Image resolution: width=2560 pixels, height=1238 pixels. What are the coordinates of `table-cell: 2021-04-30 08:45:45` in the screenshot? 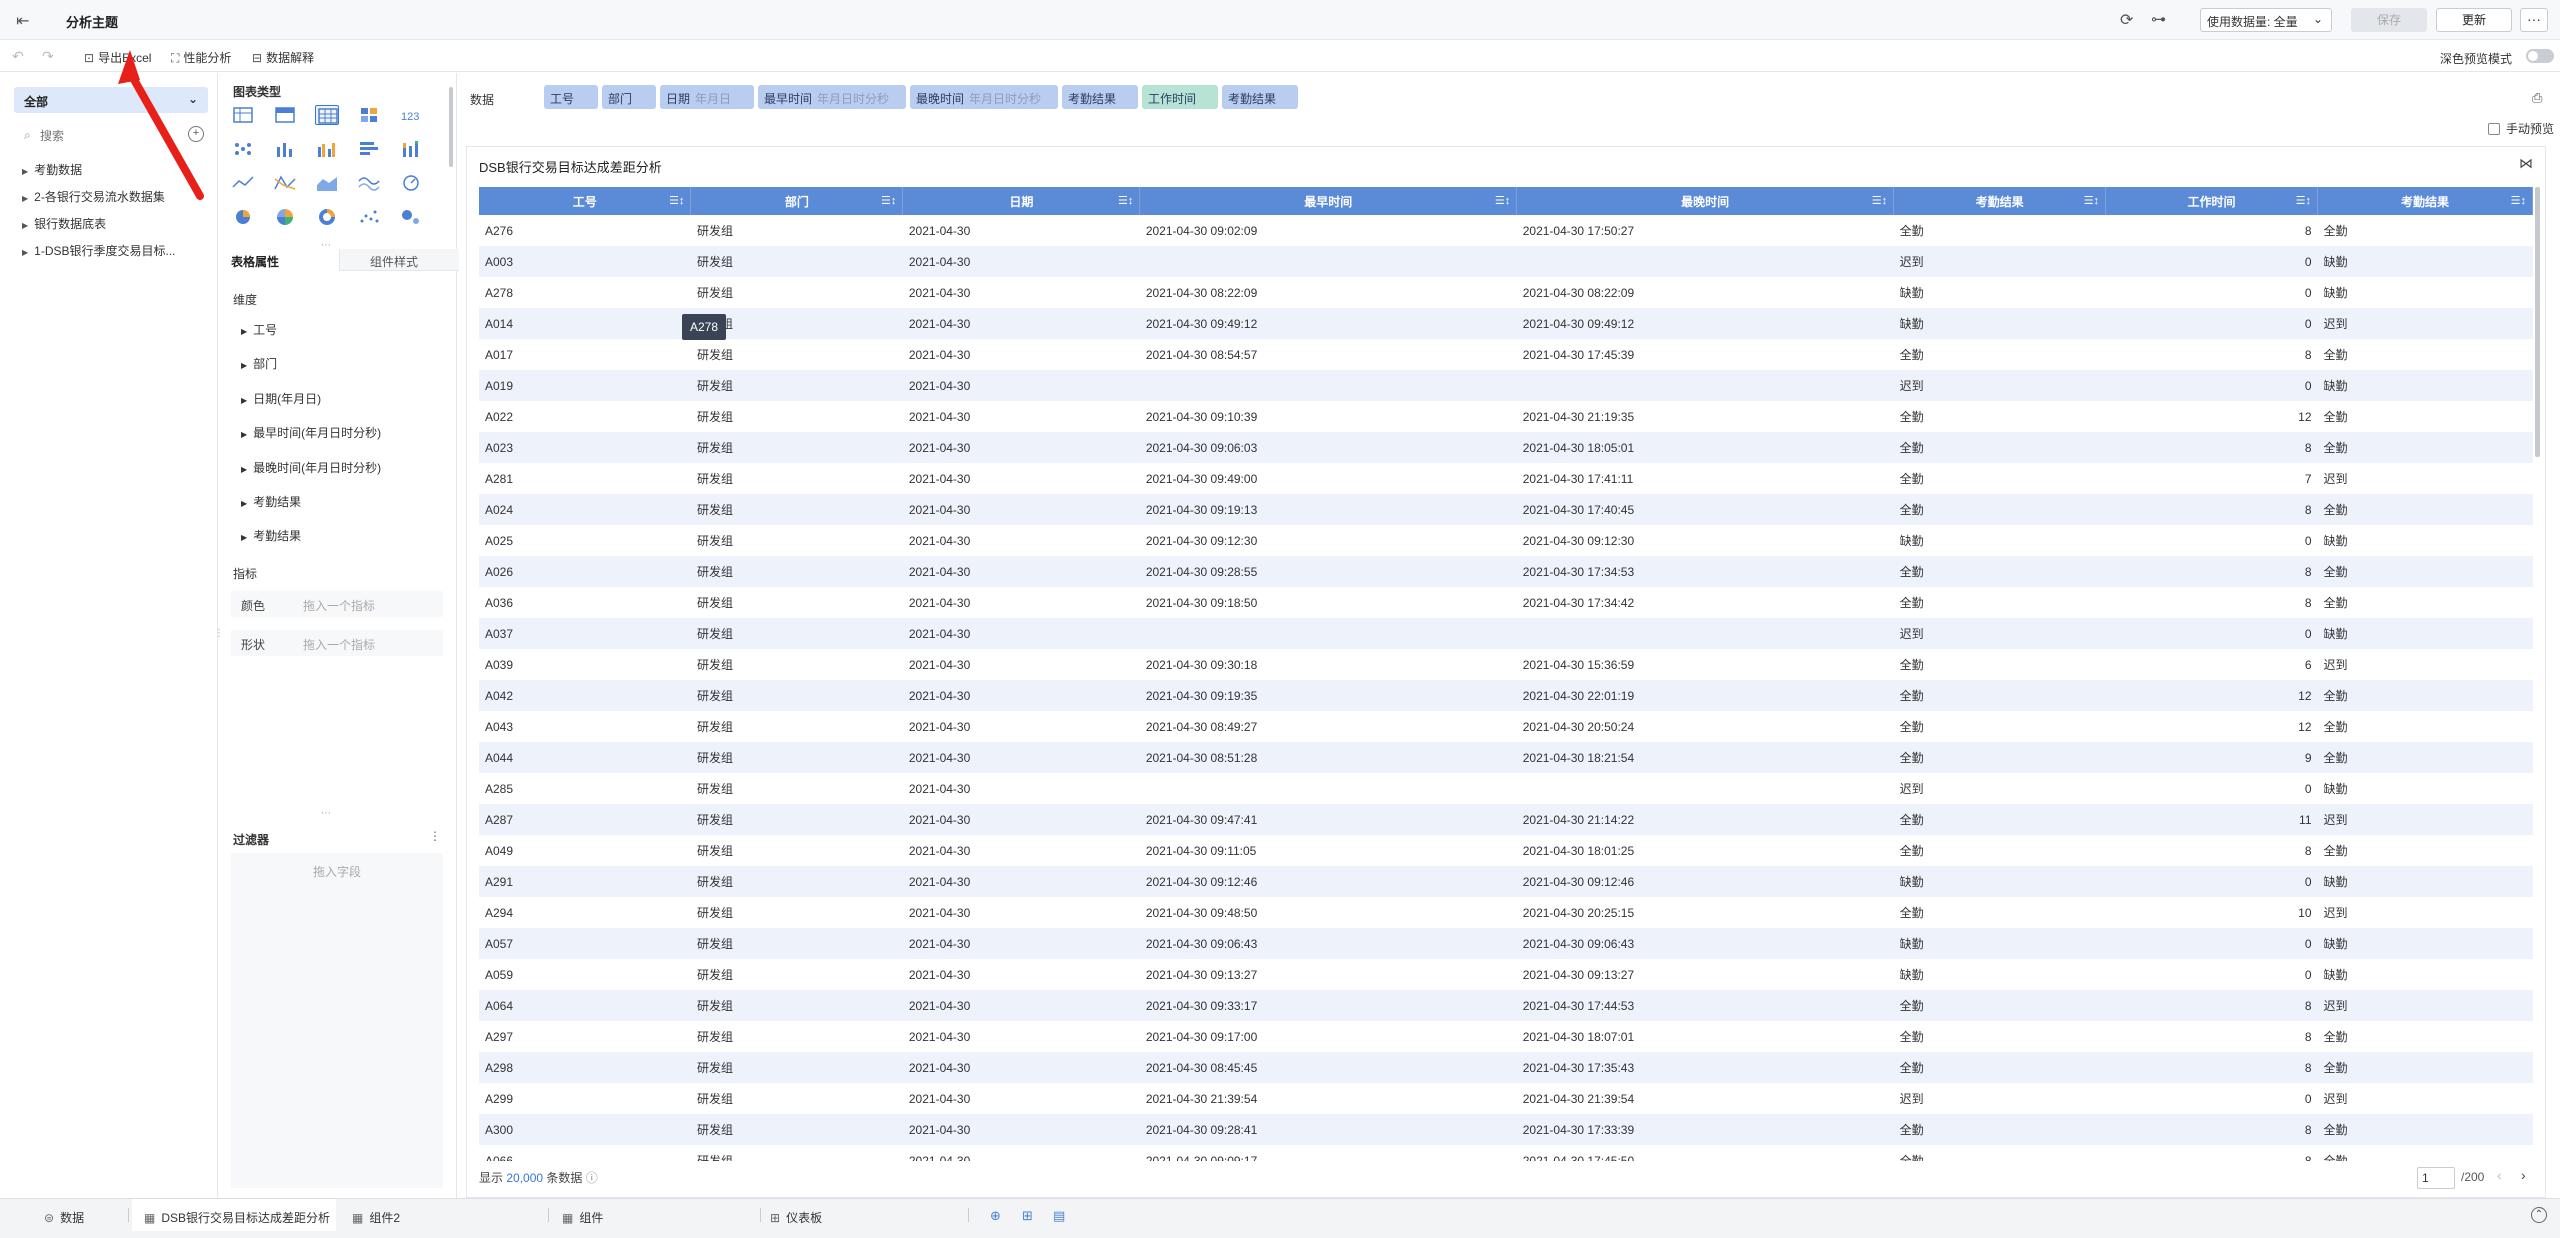 It's located at (1328, 1067).